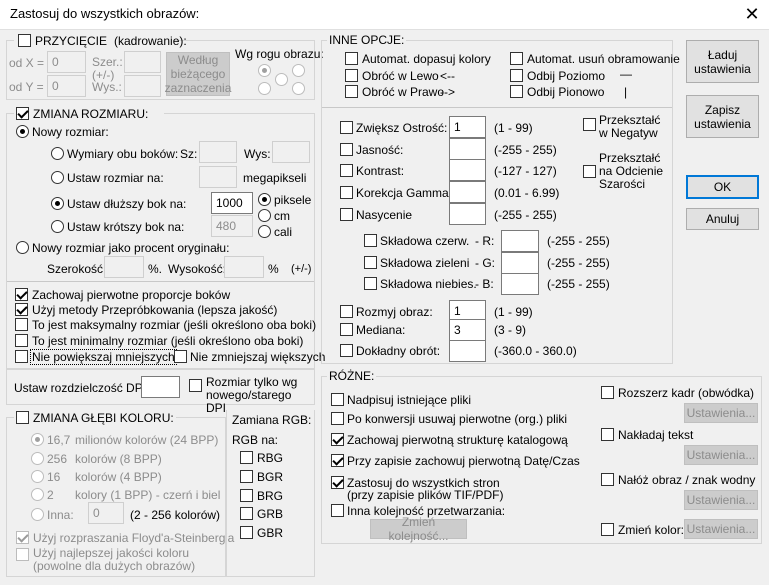 This screenshot has width=769, height=585. I want to click on overwrite-checkbox, so click(337, 399).